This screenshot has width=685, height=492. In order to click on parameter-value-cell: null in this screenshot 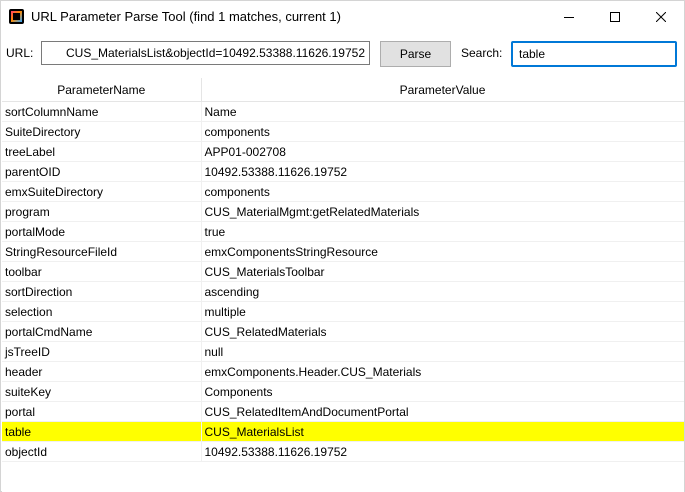, I will do `click(442, 351)`.